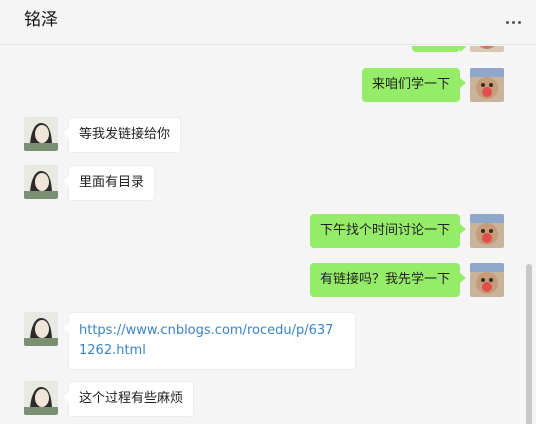 The width and height of the screenshot is (536, 424). I want to click on message-bubble, so click(439, 49).